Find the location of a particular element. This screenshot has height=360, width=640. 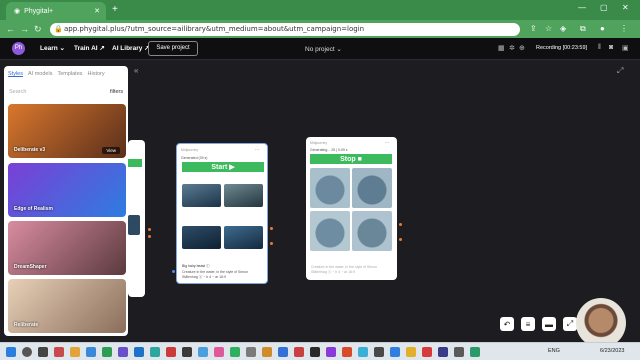

layers-icon: ≡ is located at coordinates (528, 324).